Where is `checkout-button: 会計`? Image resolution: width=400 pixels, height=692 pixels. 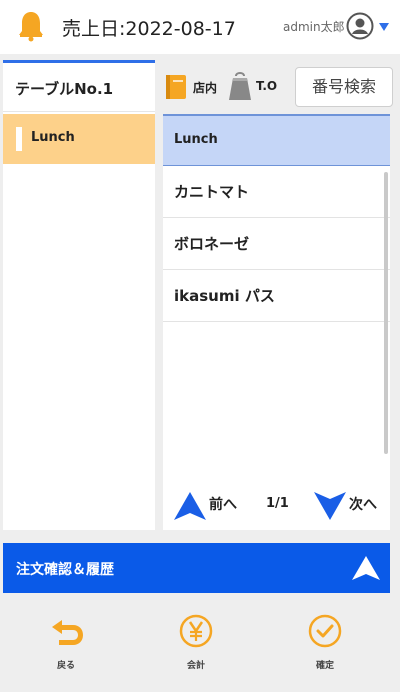
checkout-button: 会計 is located at coordinates (196, 644).